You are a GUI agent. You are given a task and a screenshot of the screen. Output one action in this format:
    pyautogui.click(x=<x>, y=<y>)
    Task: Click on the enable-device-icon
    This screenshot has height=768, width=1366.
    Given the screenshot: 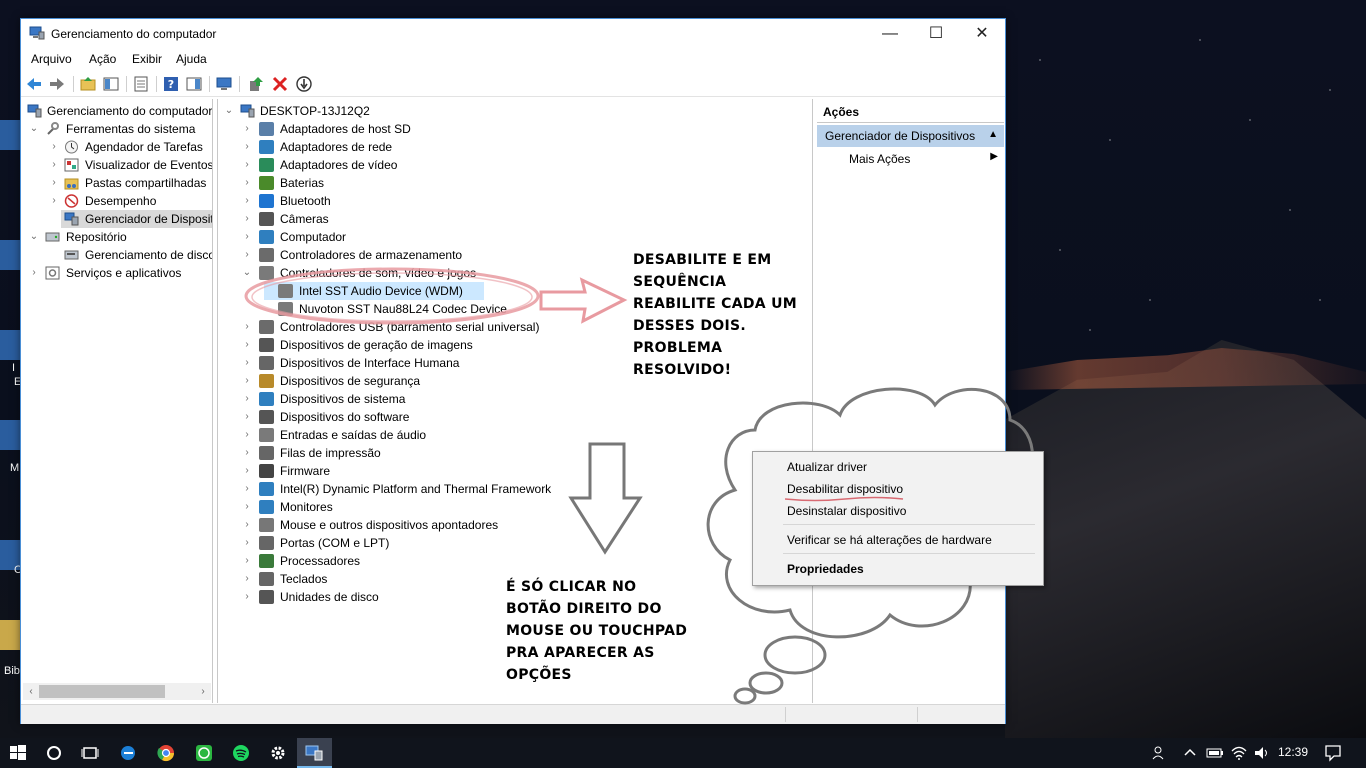 What is the action you would take?
    pyautogui.click(x=304, y=84)
    